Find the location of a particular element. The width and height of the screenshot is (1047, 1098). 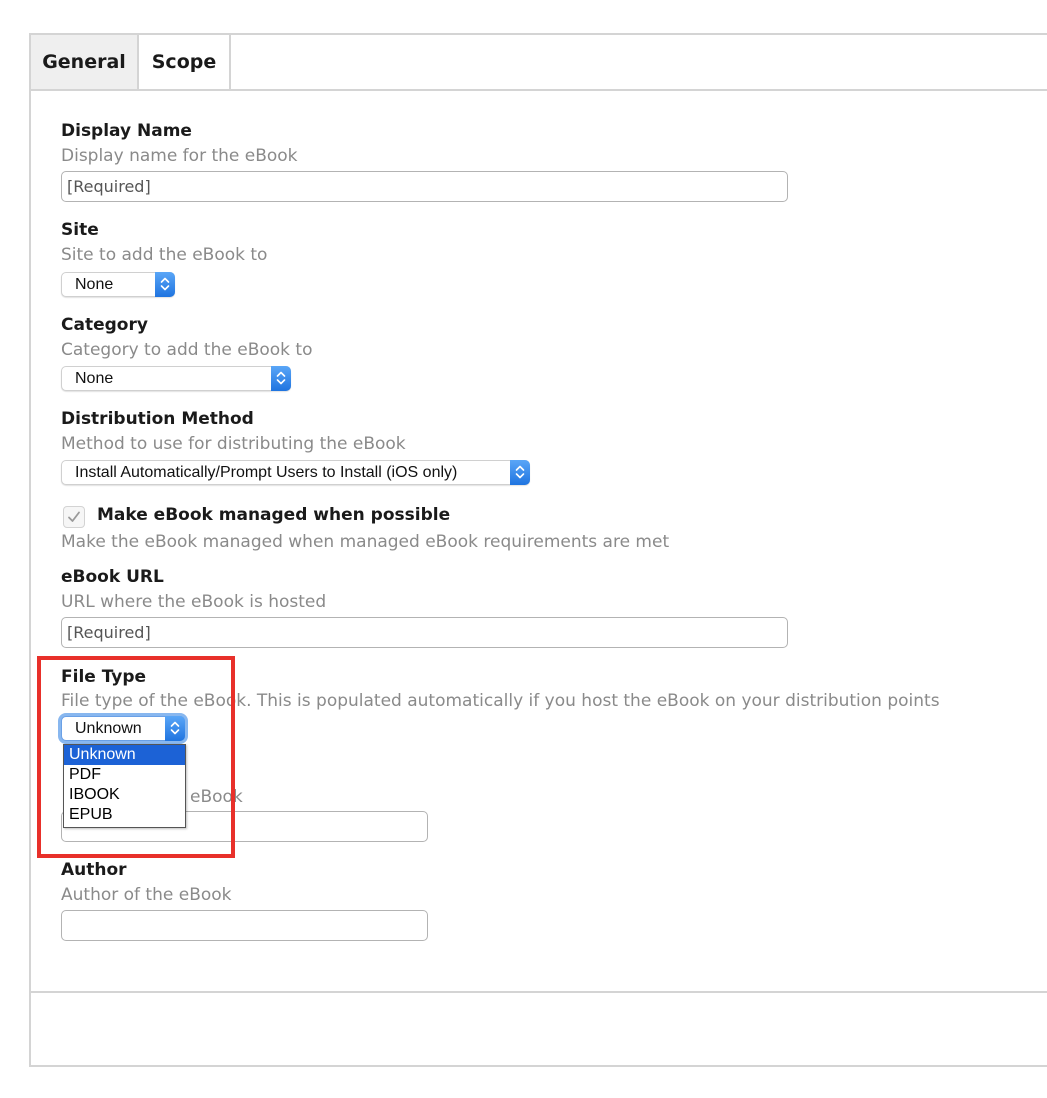

ebook-url-input is located at coordinates (424, 632).